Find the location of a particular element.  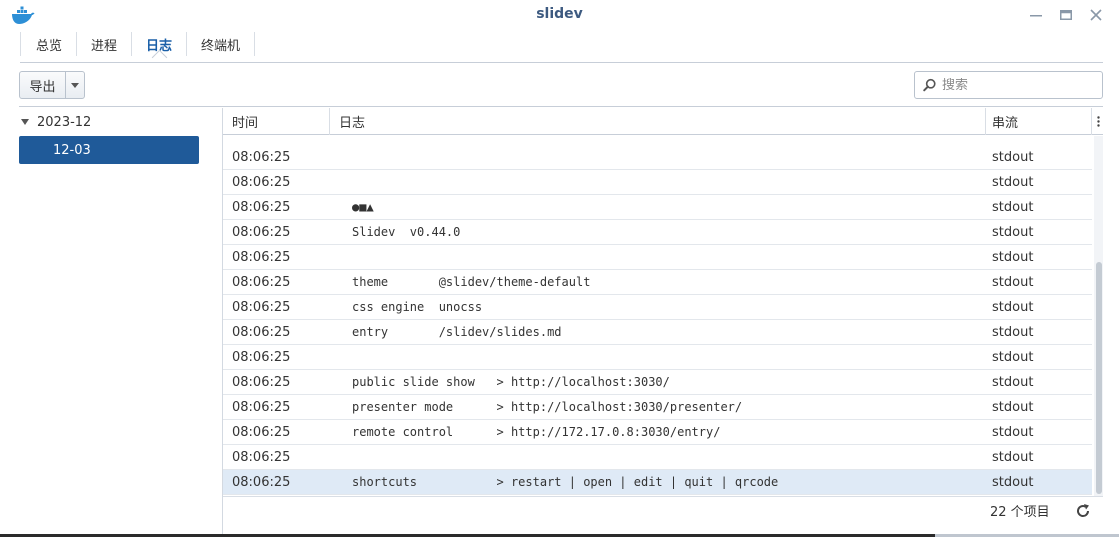

cell-log: ●■▲ is located at coordinates (363, 207).